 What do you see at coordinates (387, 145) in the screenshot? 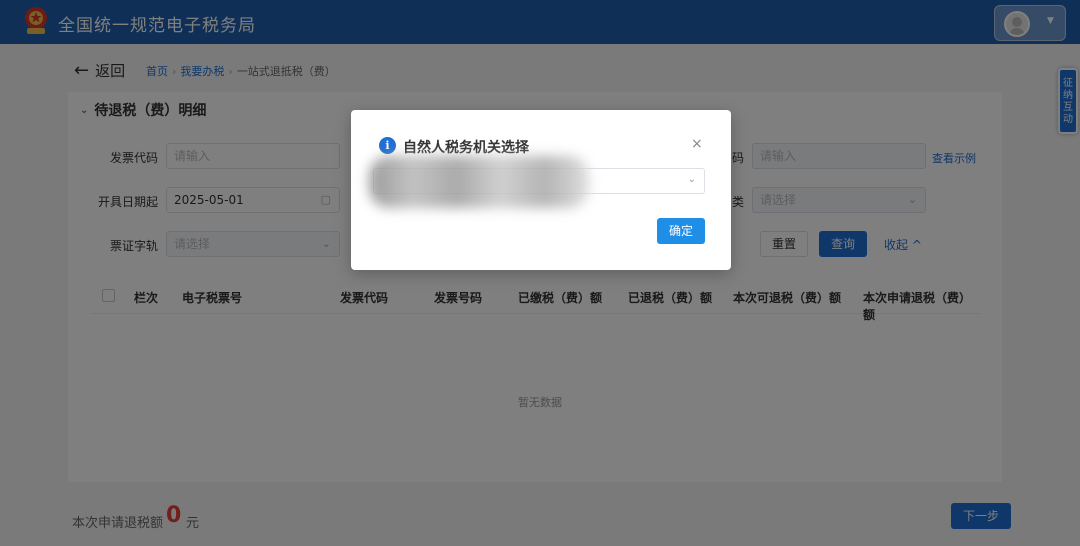
I see `info-icon: i` at bounding box center [387, 145].